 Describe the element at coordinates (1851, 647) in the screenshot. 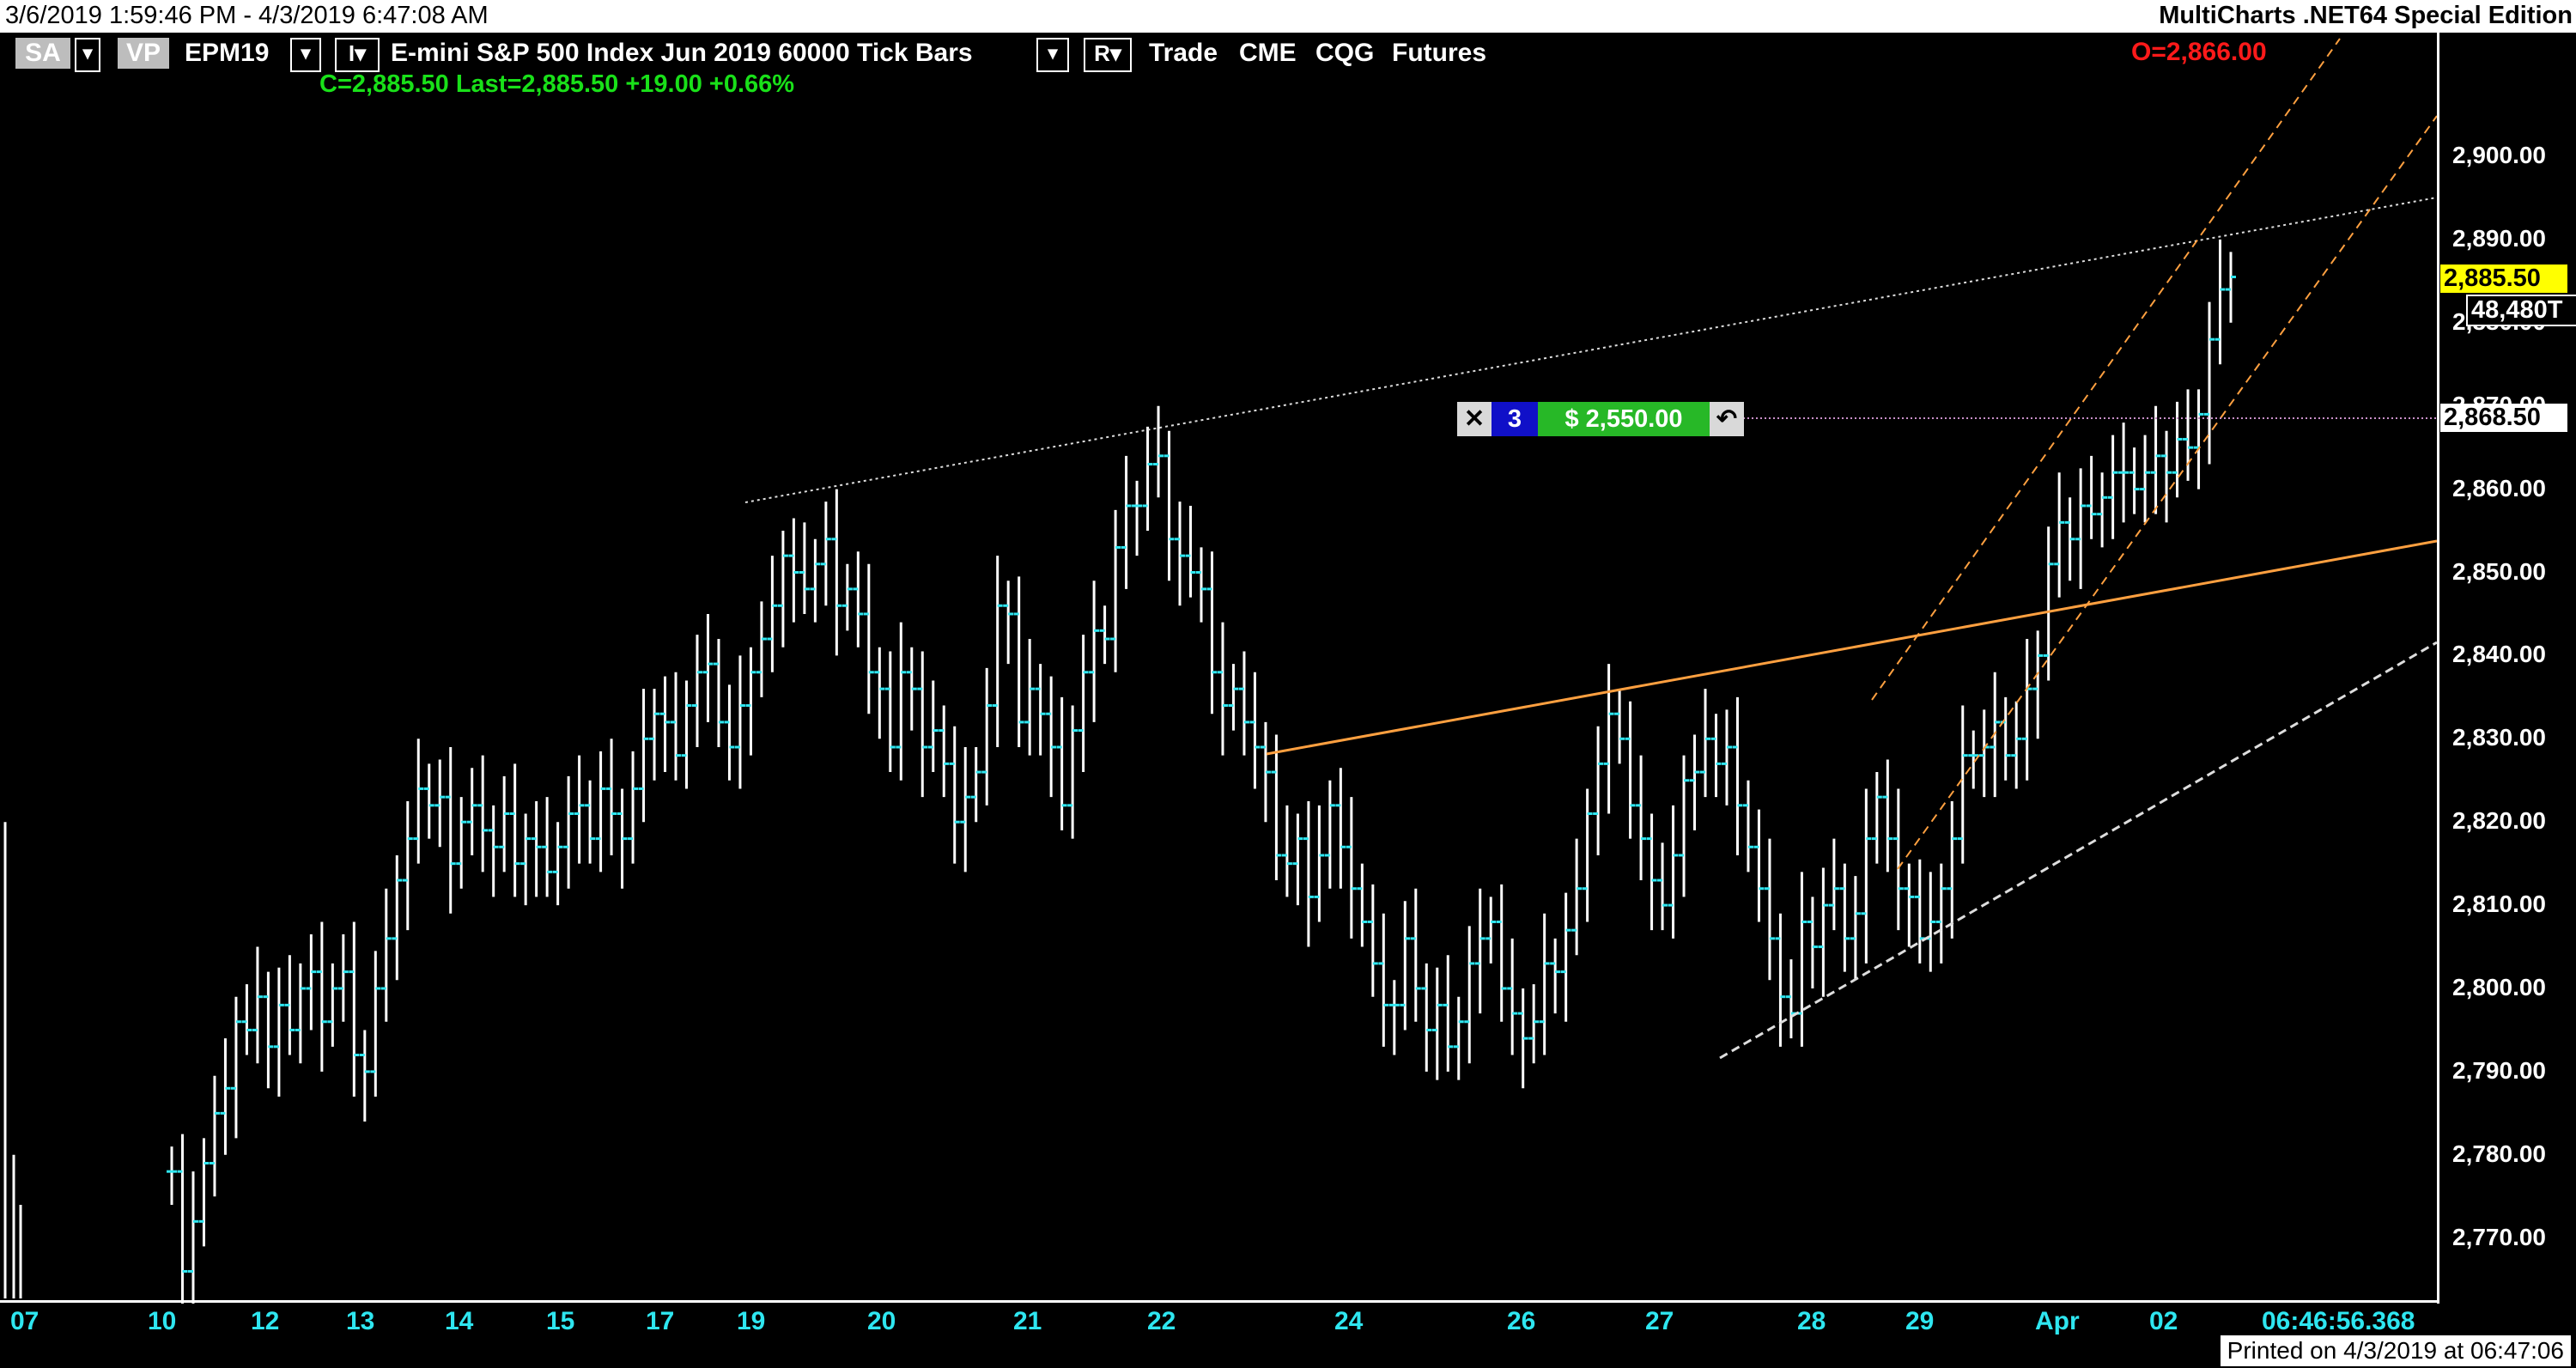

I see `orange-trendline` at that location.